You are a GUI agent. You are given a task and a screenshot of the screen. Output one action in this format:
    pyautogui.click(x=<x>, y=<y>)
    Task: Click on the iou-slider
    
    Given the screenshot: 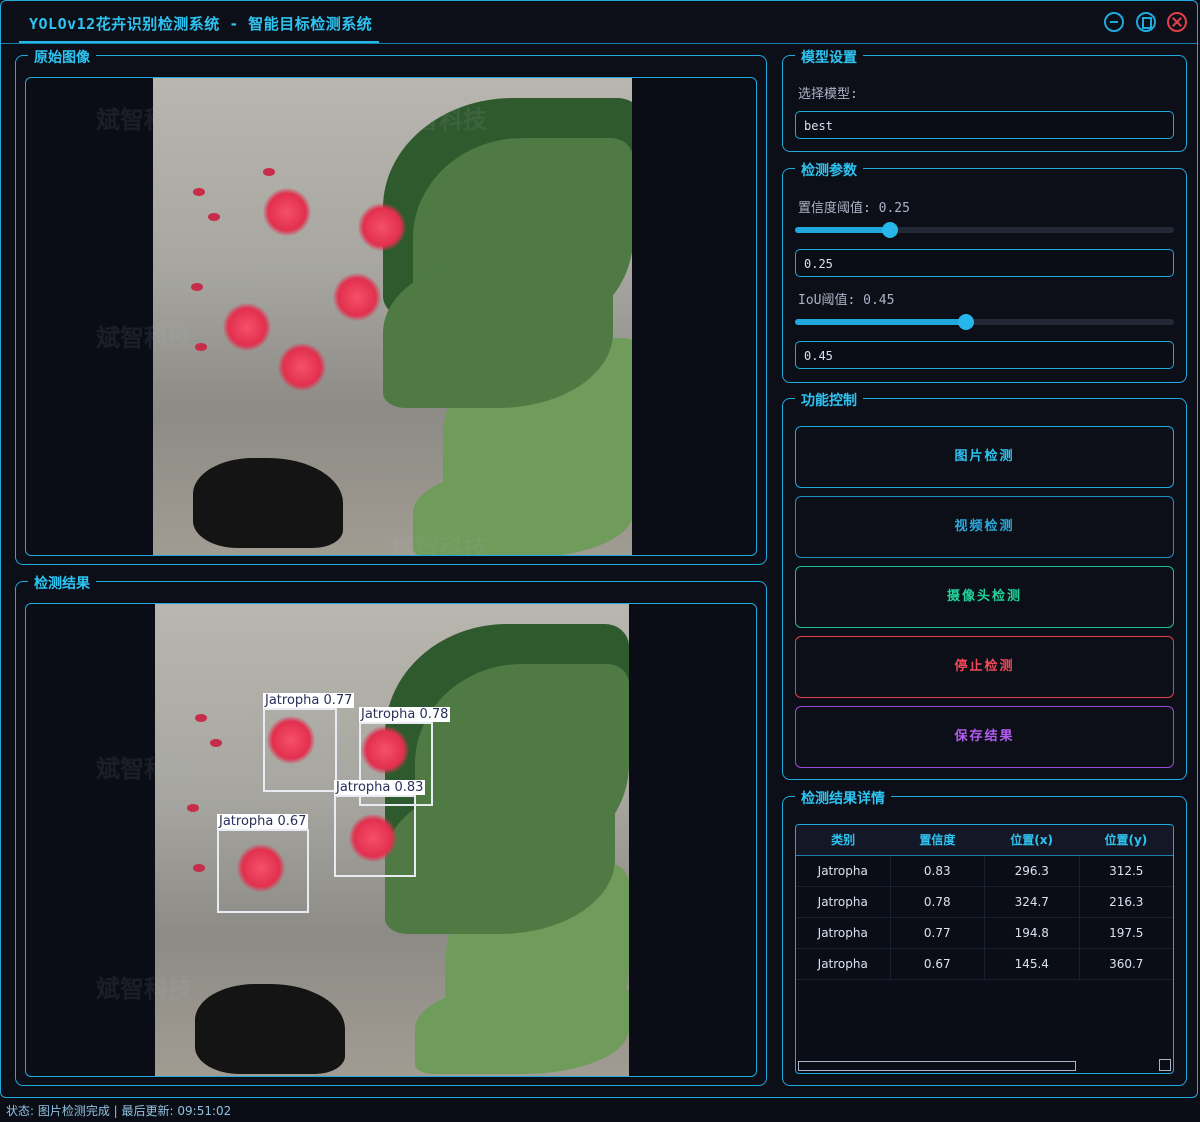 What is the action you would take?
    pyautogui.click(x=984, y=322)
    